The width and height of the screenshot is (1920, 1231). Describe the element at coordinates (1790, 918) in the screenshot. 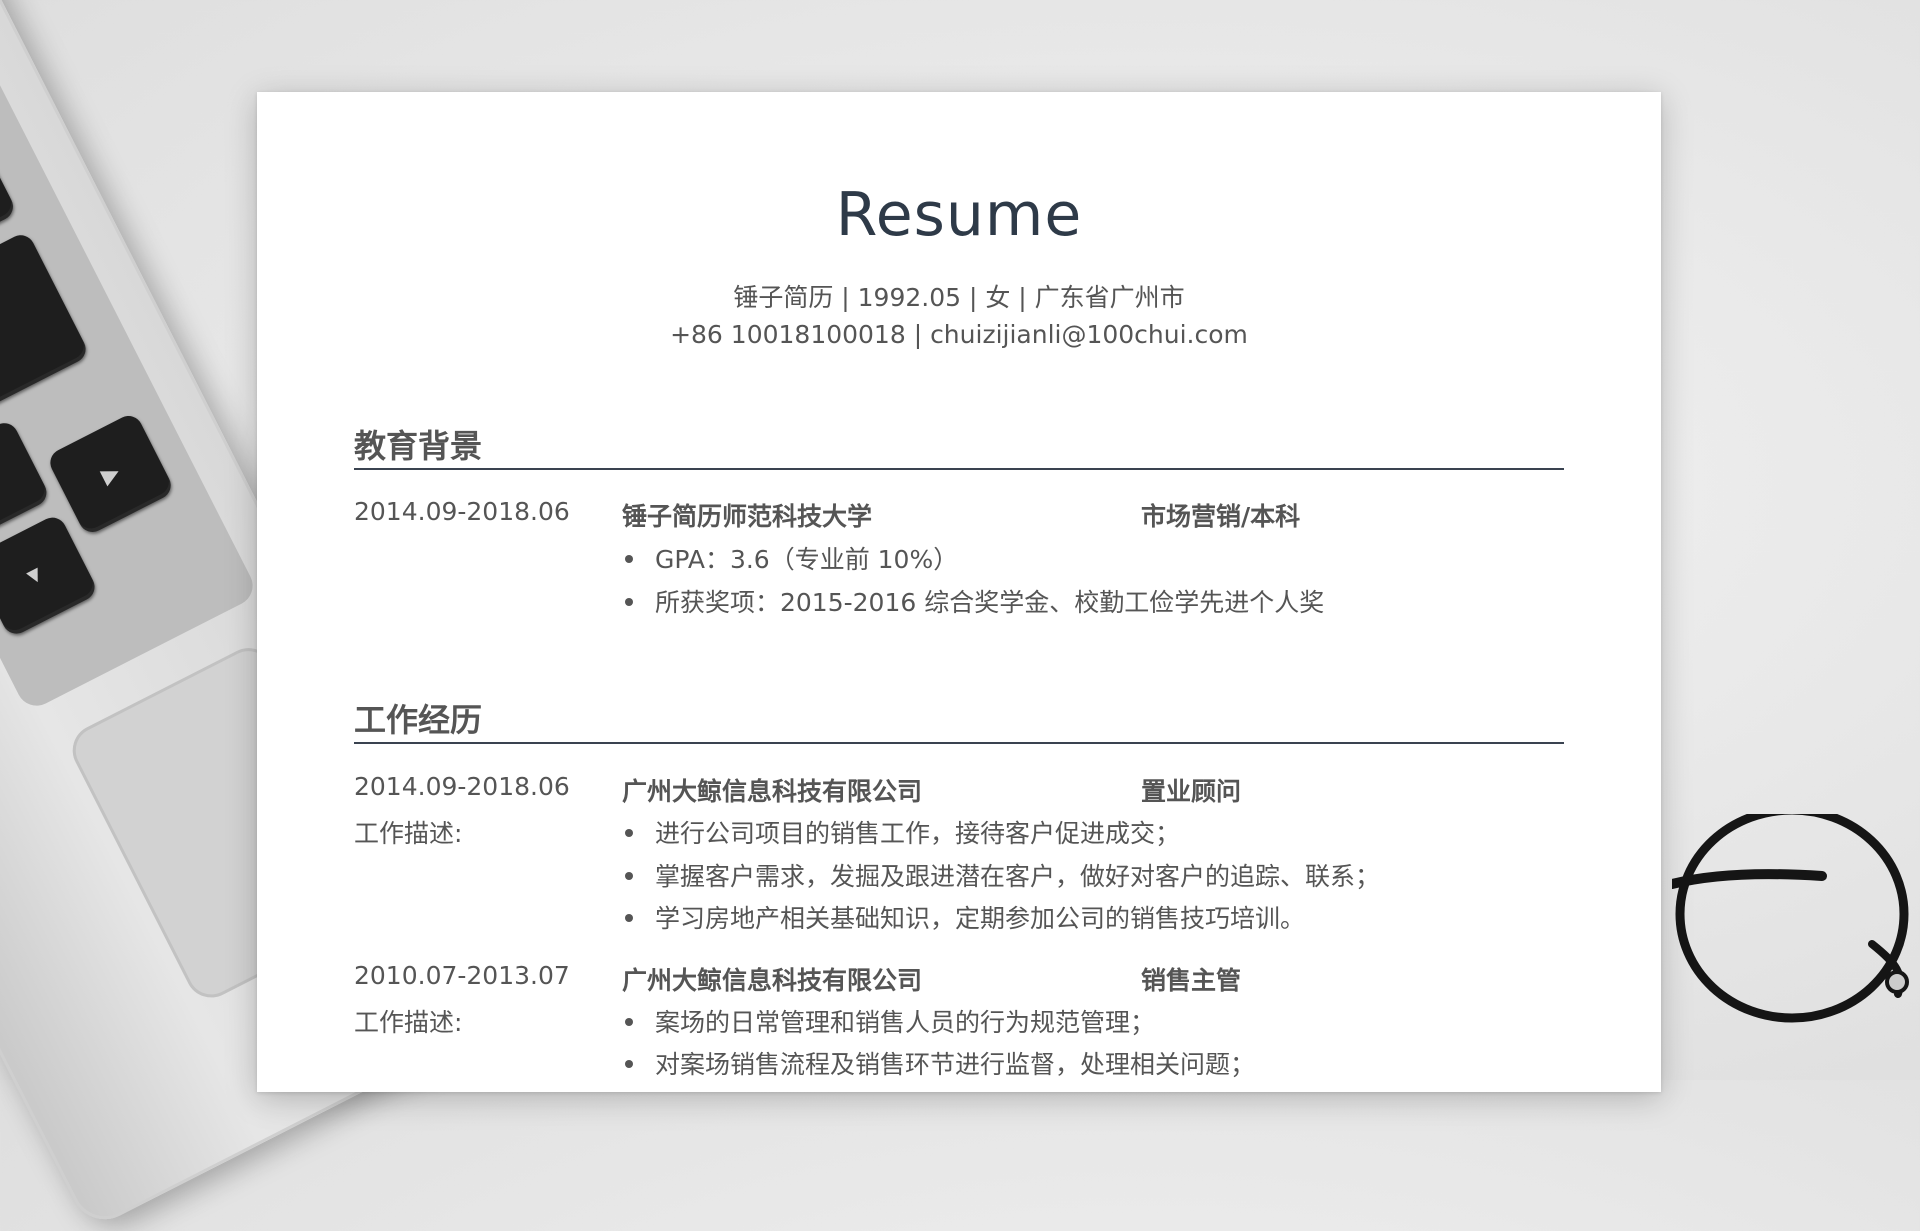

I see `eyeglasses-icon` at that location.